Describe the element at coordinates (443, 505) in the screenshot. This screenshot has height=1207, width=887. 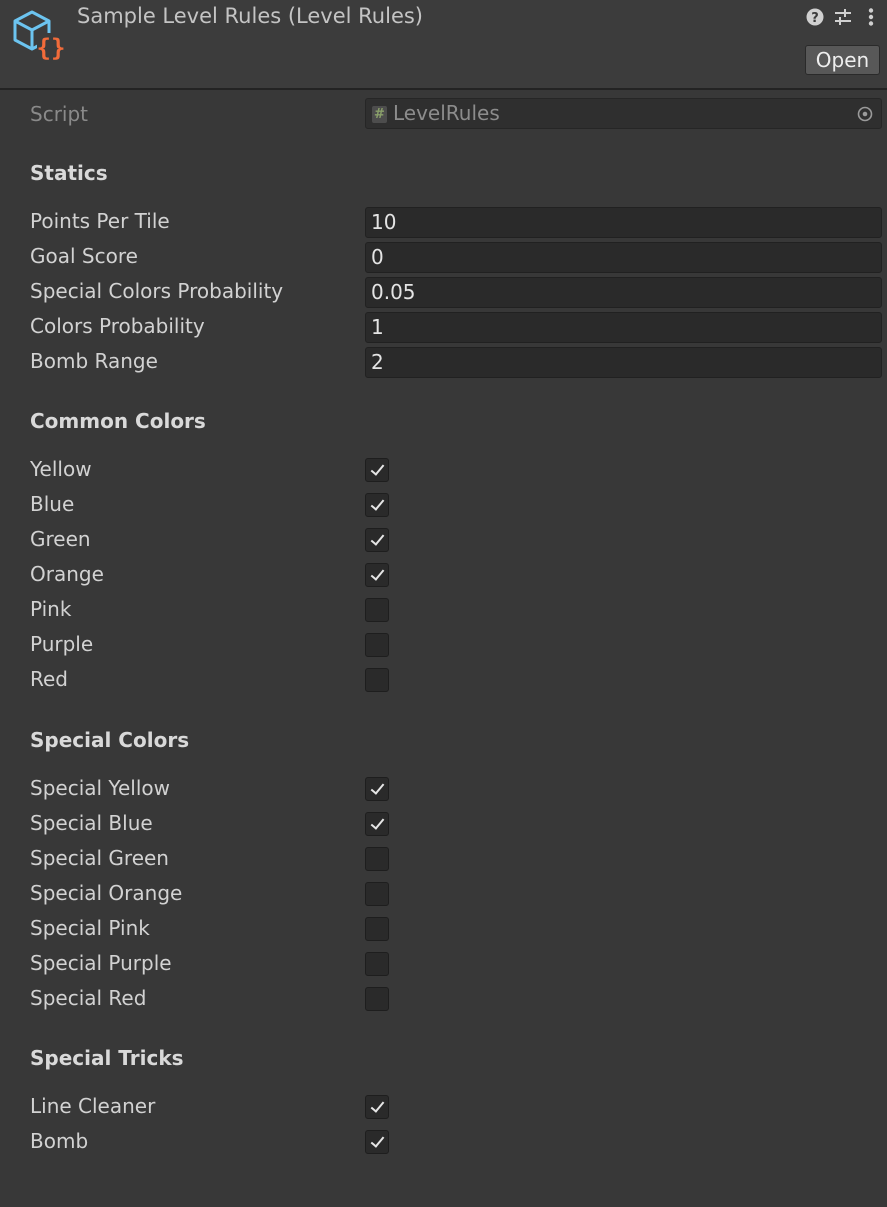
I see `toggle-row: Blue` at that location.